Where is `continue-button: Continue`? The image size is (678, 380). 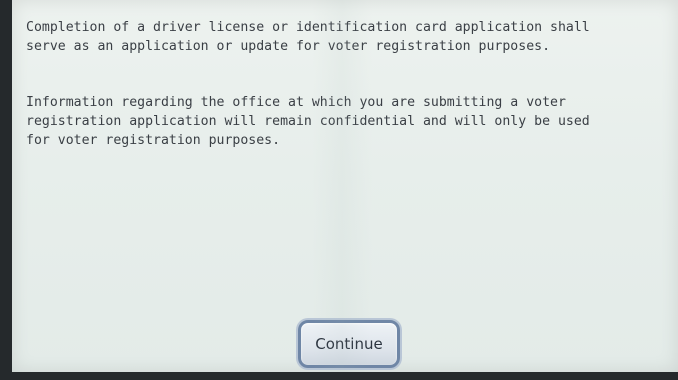 continue-button: Continue is located at coordinates (349, 344).